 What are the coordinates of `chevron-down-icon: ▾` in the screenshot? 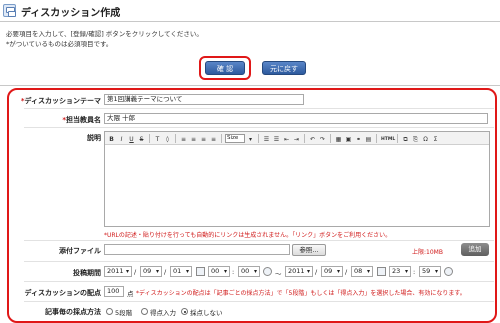 It's located at (250, 138).